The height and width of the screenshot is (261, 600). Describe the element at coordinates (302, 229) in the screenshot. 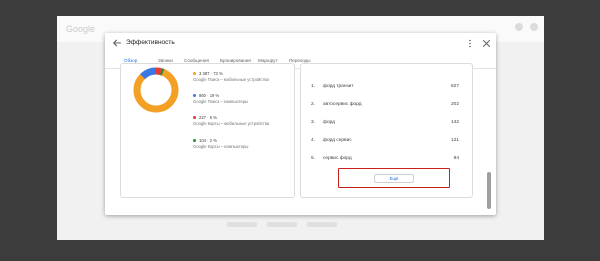

I see `background-content` at that location.